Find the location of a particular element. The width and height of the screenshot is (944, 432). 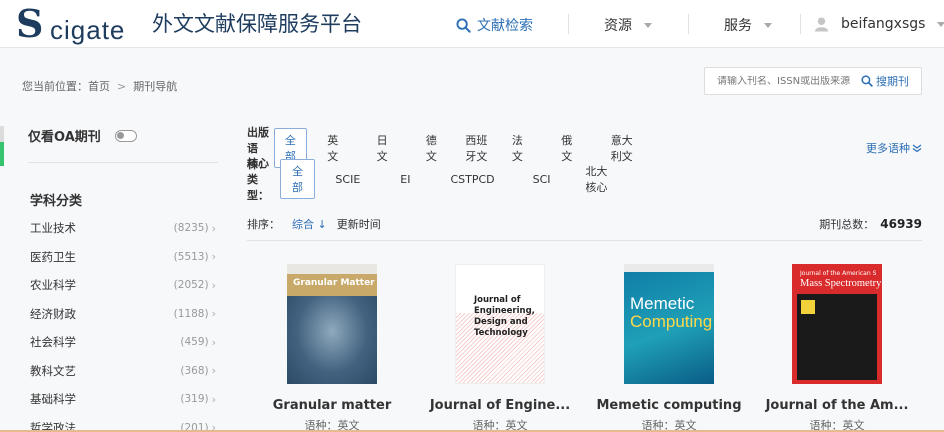

breadcrumb-home: 首页 is located at coordinates (99, 86).